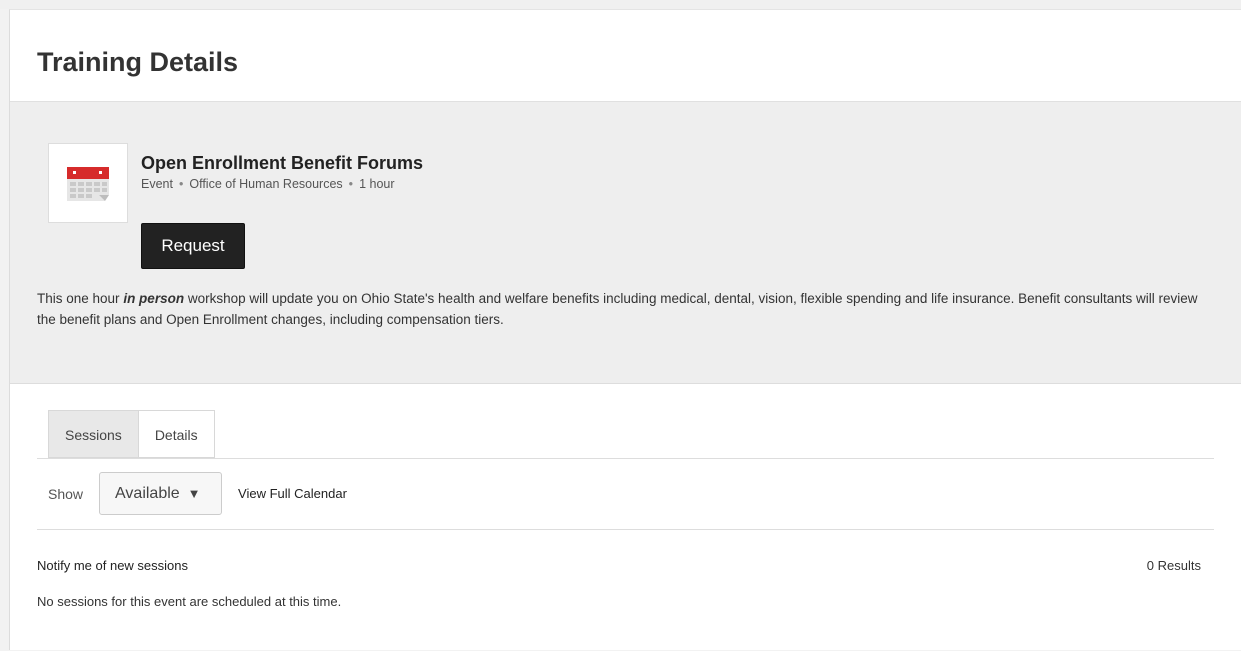 This screenshot has width=1241, height=651. Describe the element at coordinates (176, 434) in the screenshot. I see `tab-details: Details` at that location.